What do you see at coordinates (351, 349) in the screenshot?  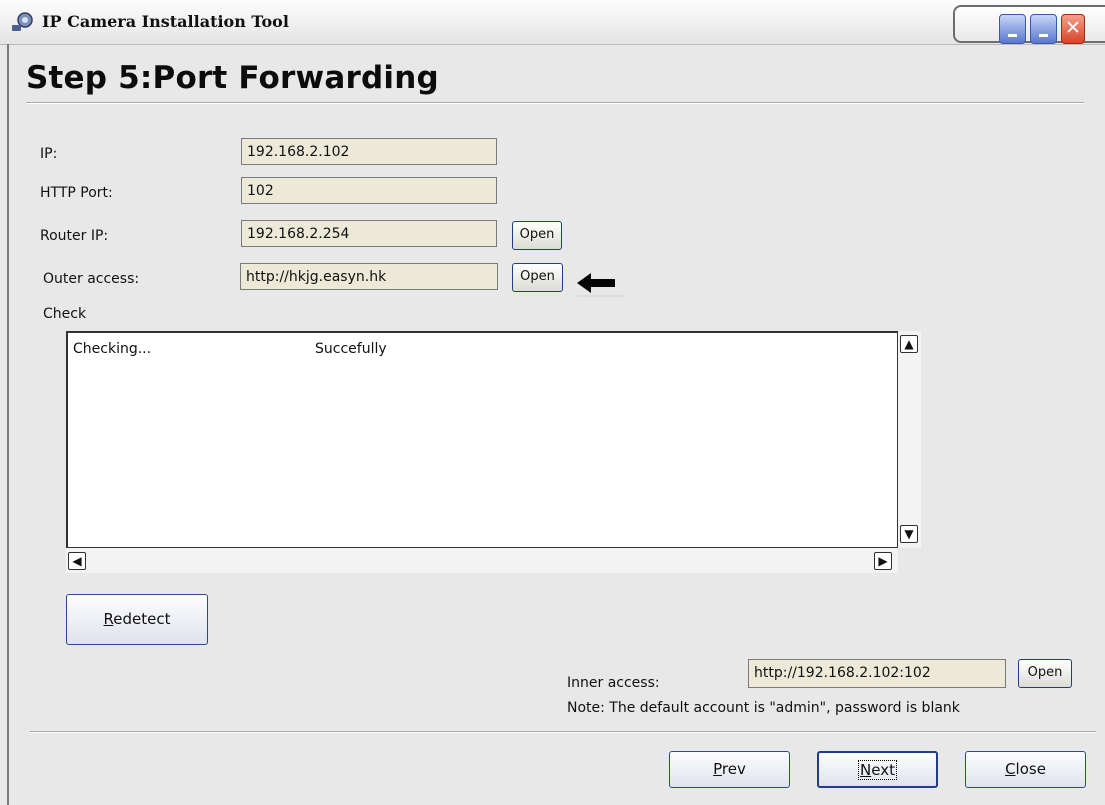 I see `log-result: Succefully` at bounding box center [351, 349].